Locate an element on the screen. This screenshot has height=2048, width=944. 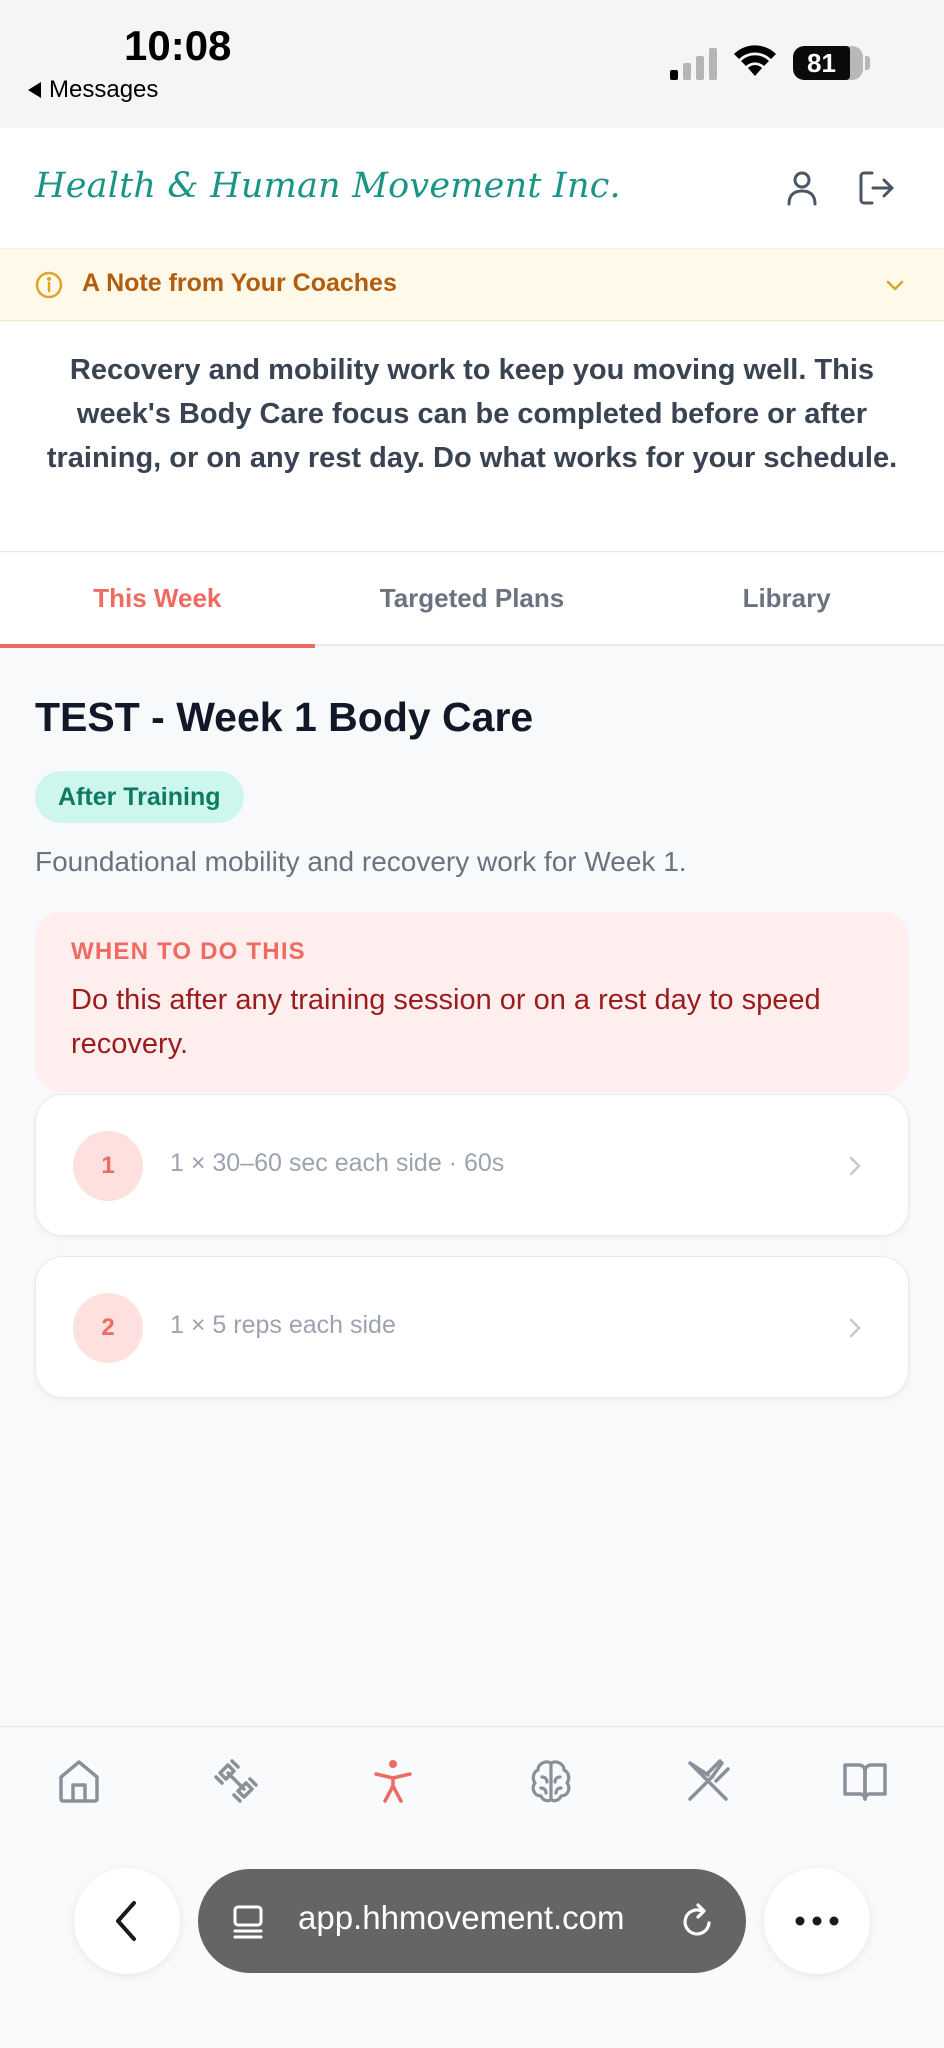
app-header: Health & Human Movement Inc. is located at coordinates (472, 188).